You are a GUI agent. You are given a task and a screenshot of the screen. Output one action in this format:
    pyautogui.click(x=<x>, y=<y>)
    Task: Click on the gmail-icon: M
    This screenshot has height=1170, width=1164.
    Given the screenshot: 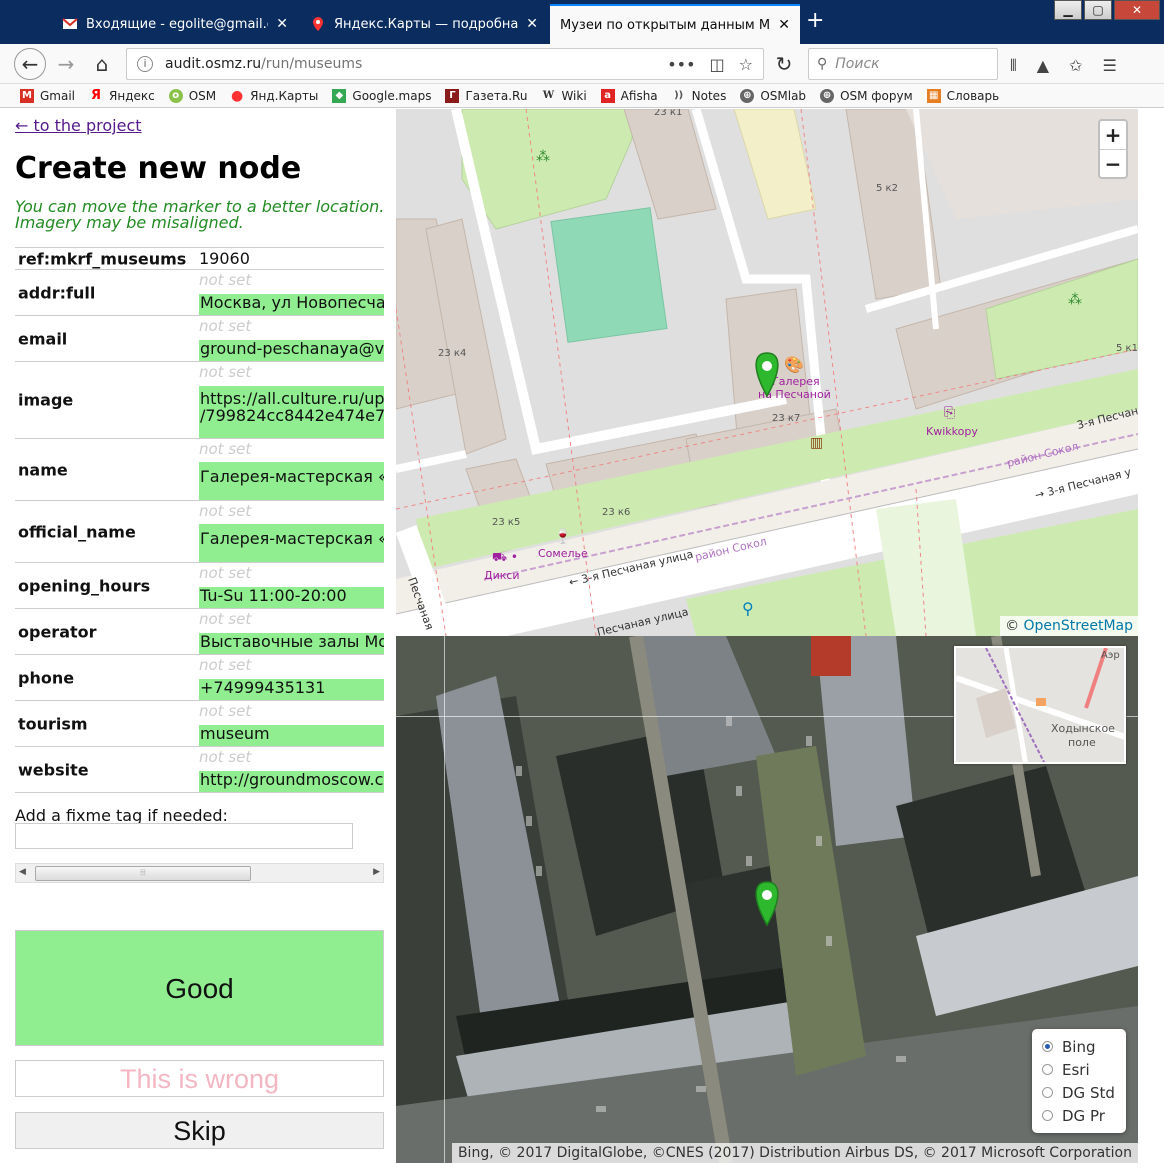 What is the action you would take?
    pyautogui.click(x=27, y=95)
    